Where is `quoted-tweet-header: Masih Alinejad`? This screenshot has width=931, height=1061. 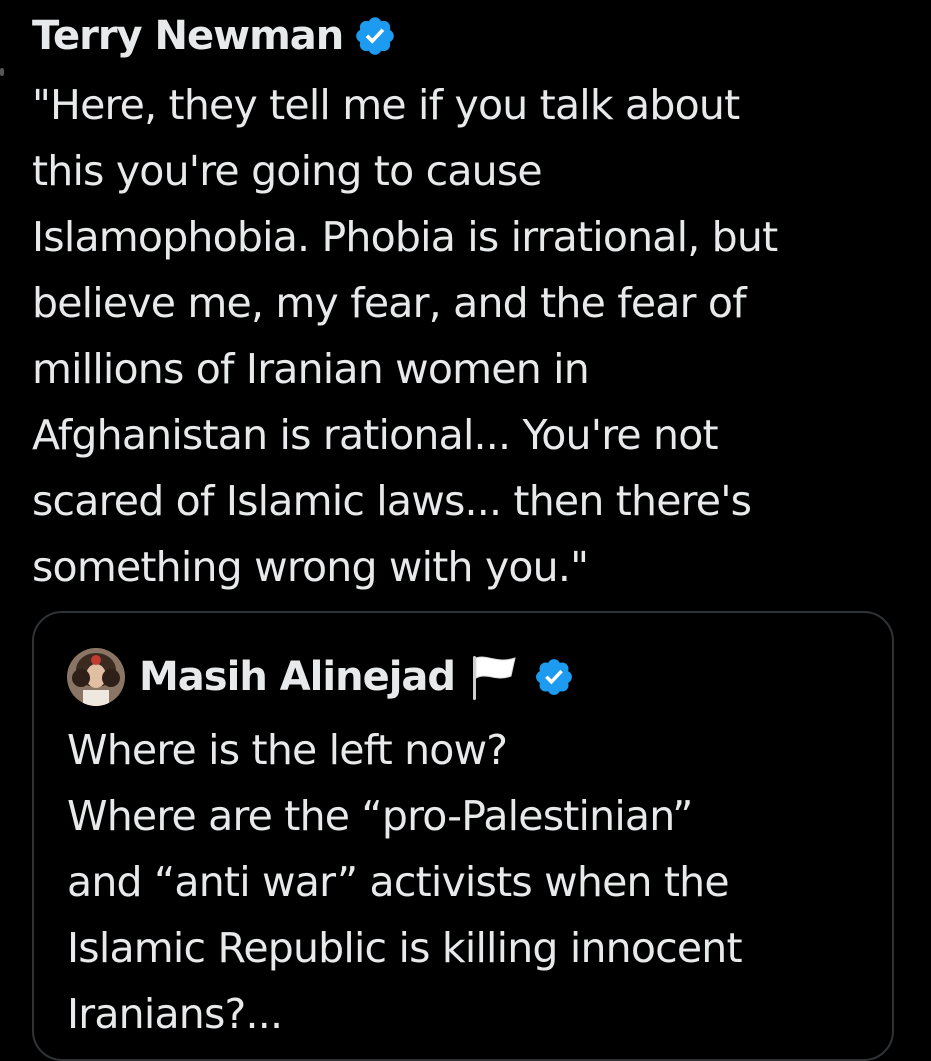 quoted-tweet-header: Masih Alinejad is located at coordinates (321, 677).